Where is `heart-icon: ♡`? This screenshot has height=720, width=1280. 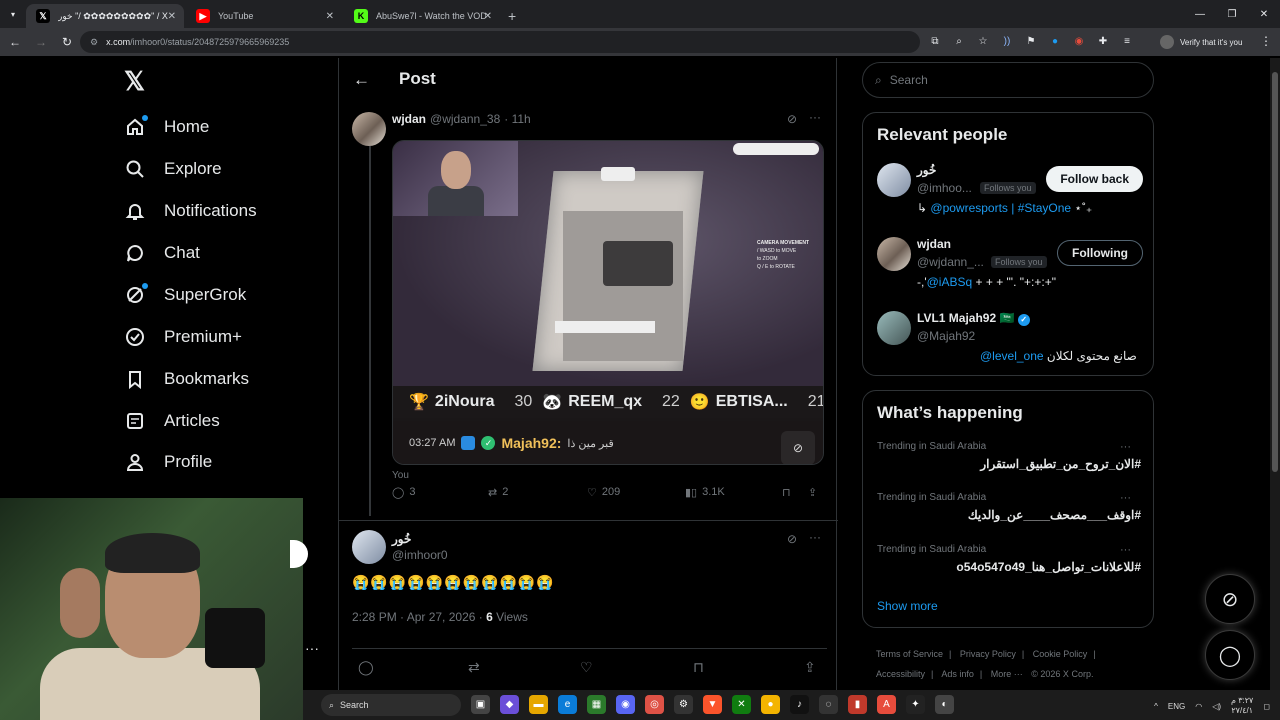
heart-icon: ♡ is located at coordinates (586, 667).